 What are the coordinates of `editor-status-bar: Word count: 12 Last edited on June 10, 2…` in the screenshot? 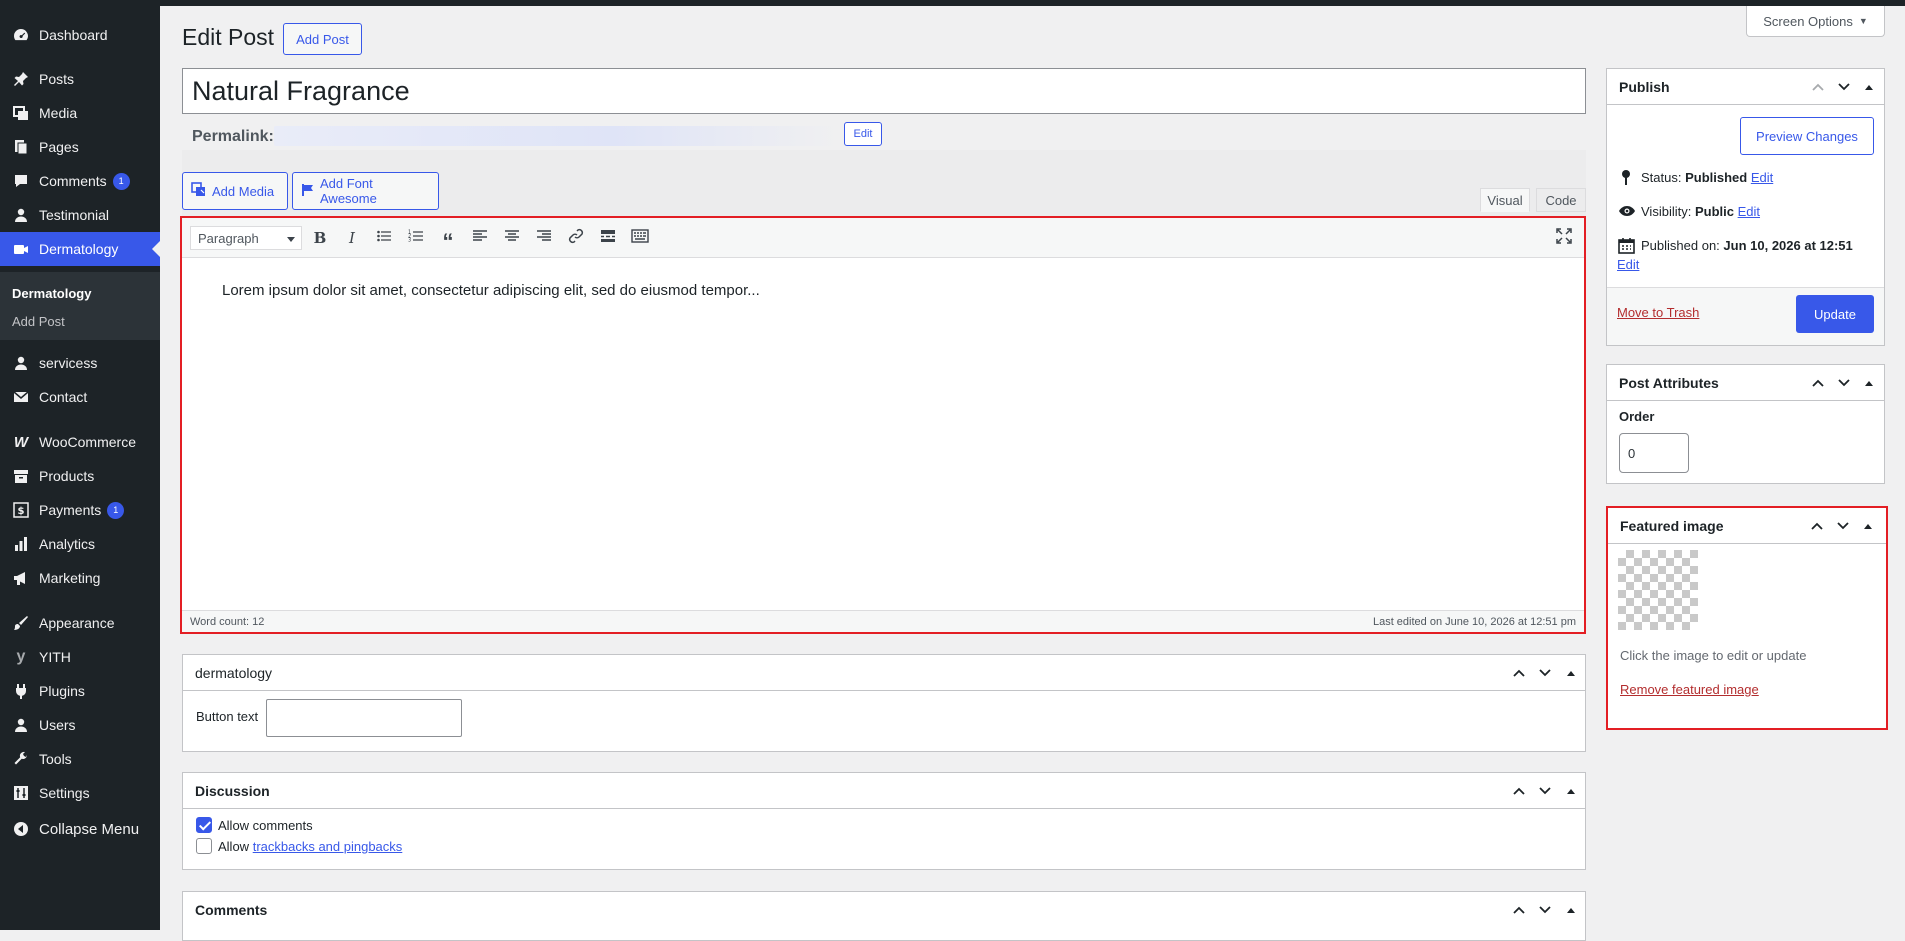 It's located at (883, 621).